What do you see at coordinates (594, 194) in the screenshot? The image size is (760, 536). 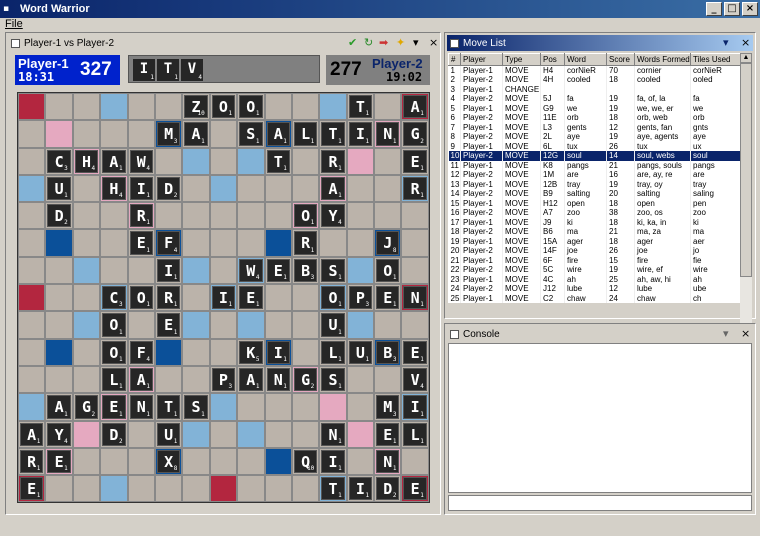 I see `table-row: 14 Player-2 MOVE B9 salting 20 salting saling` at bounding box center [594, 194].